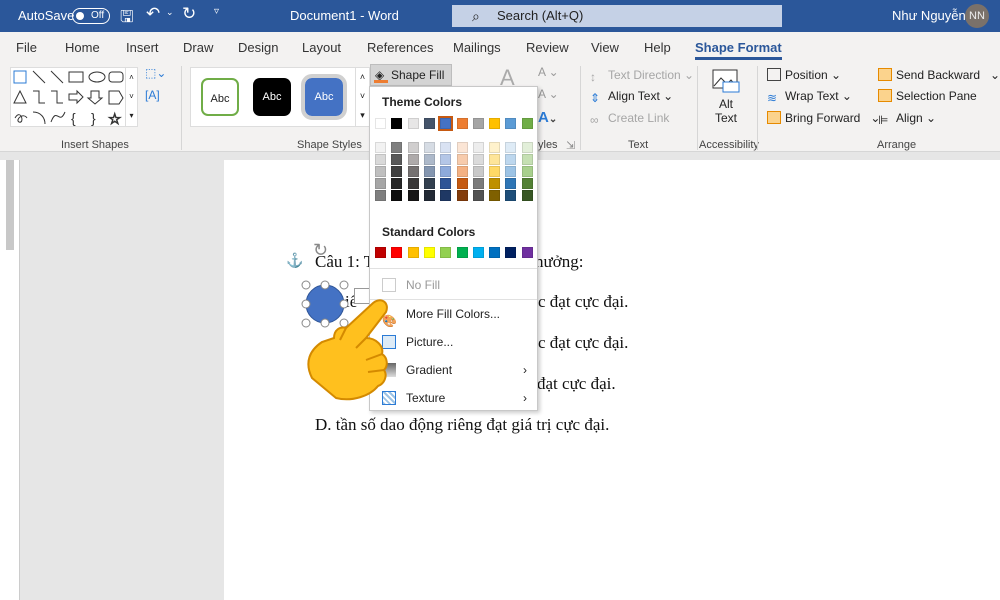  I want to click on tab-mailings: Mailings, so click(477, 47).